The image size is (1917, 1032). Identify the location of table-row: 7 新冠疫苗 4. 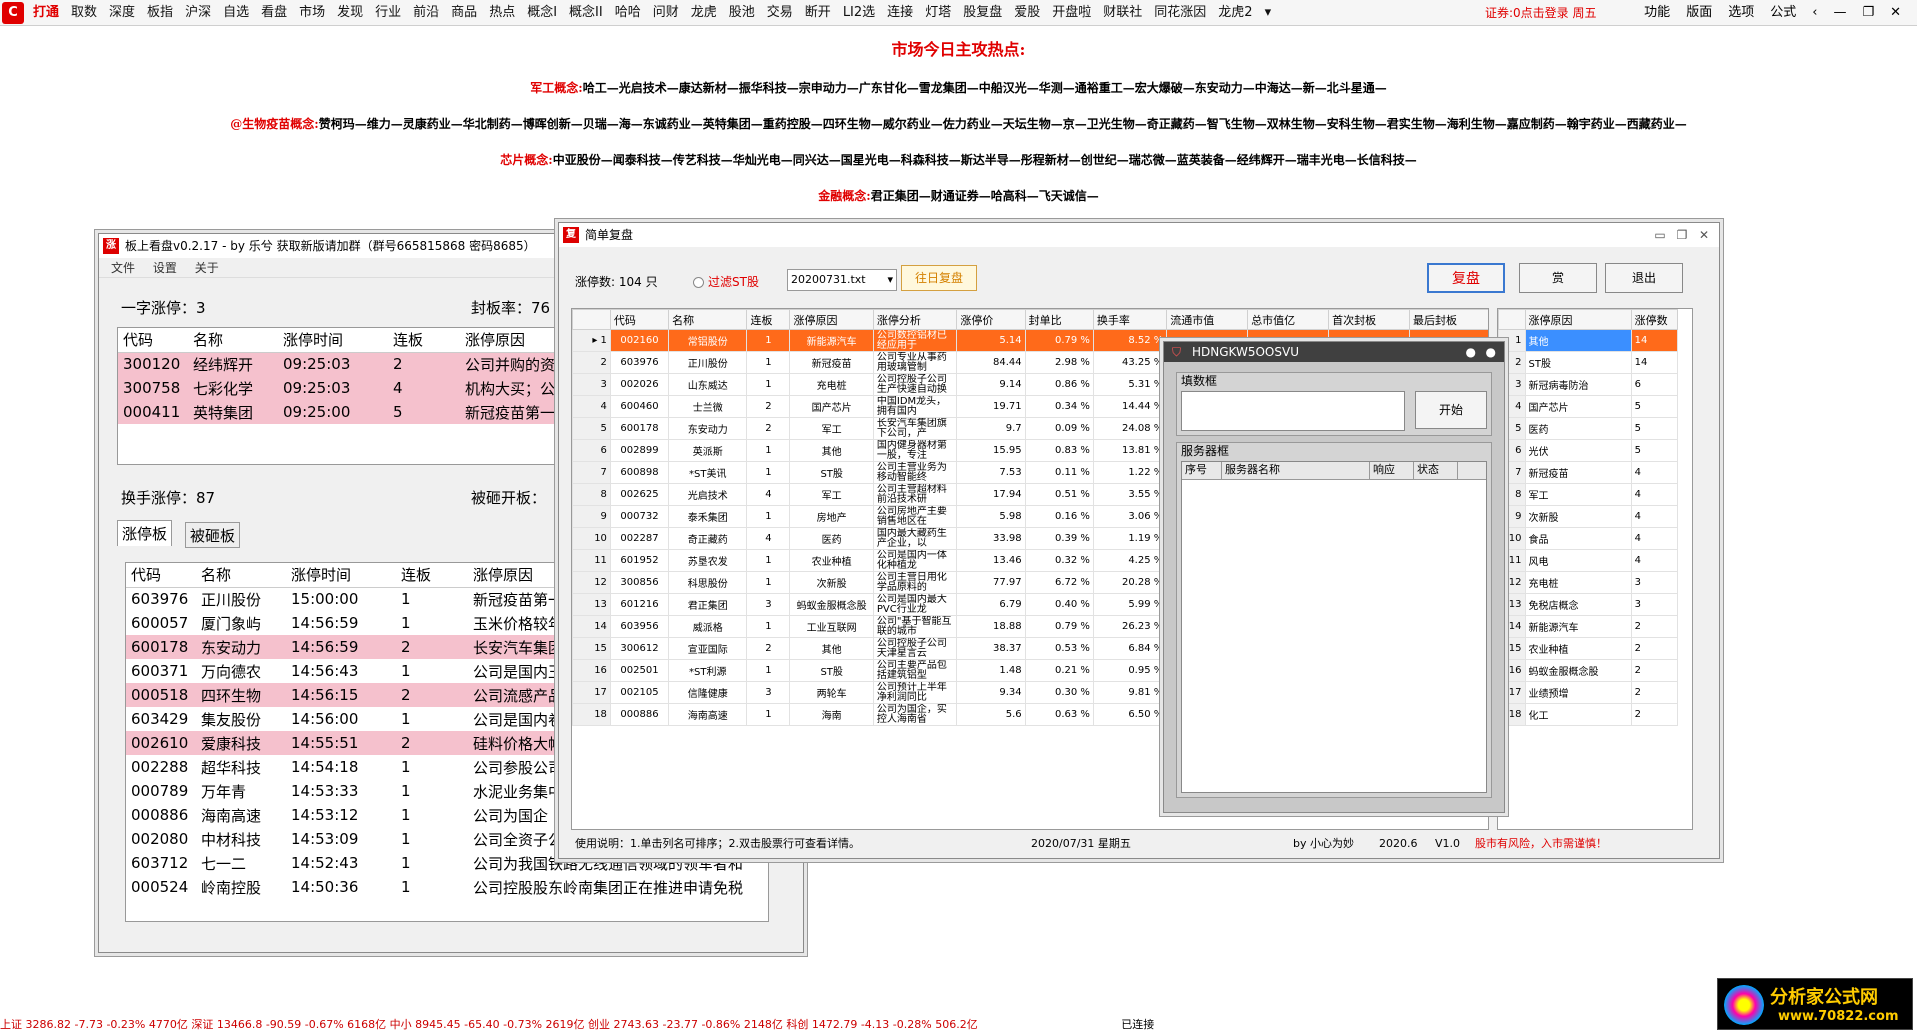
(1588, 472).